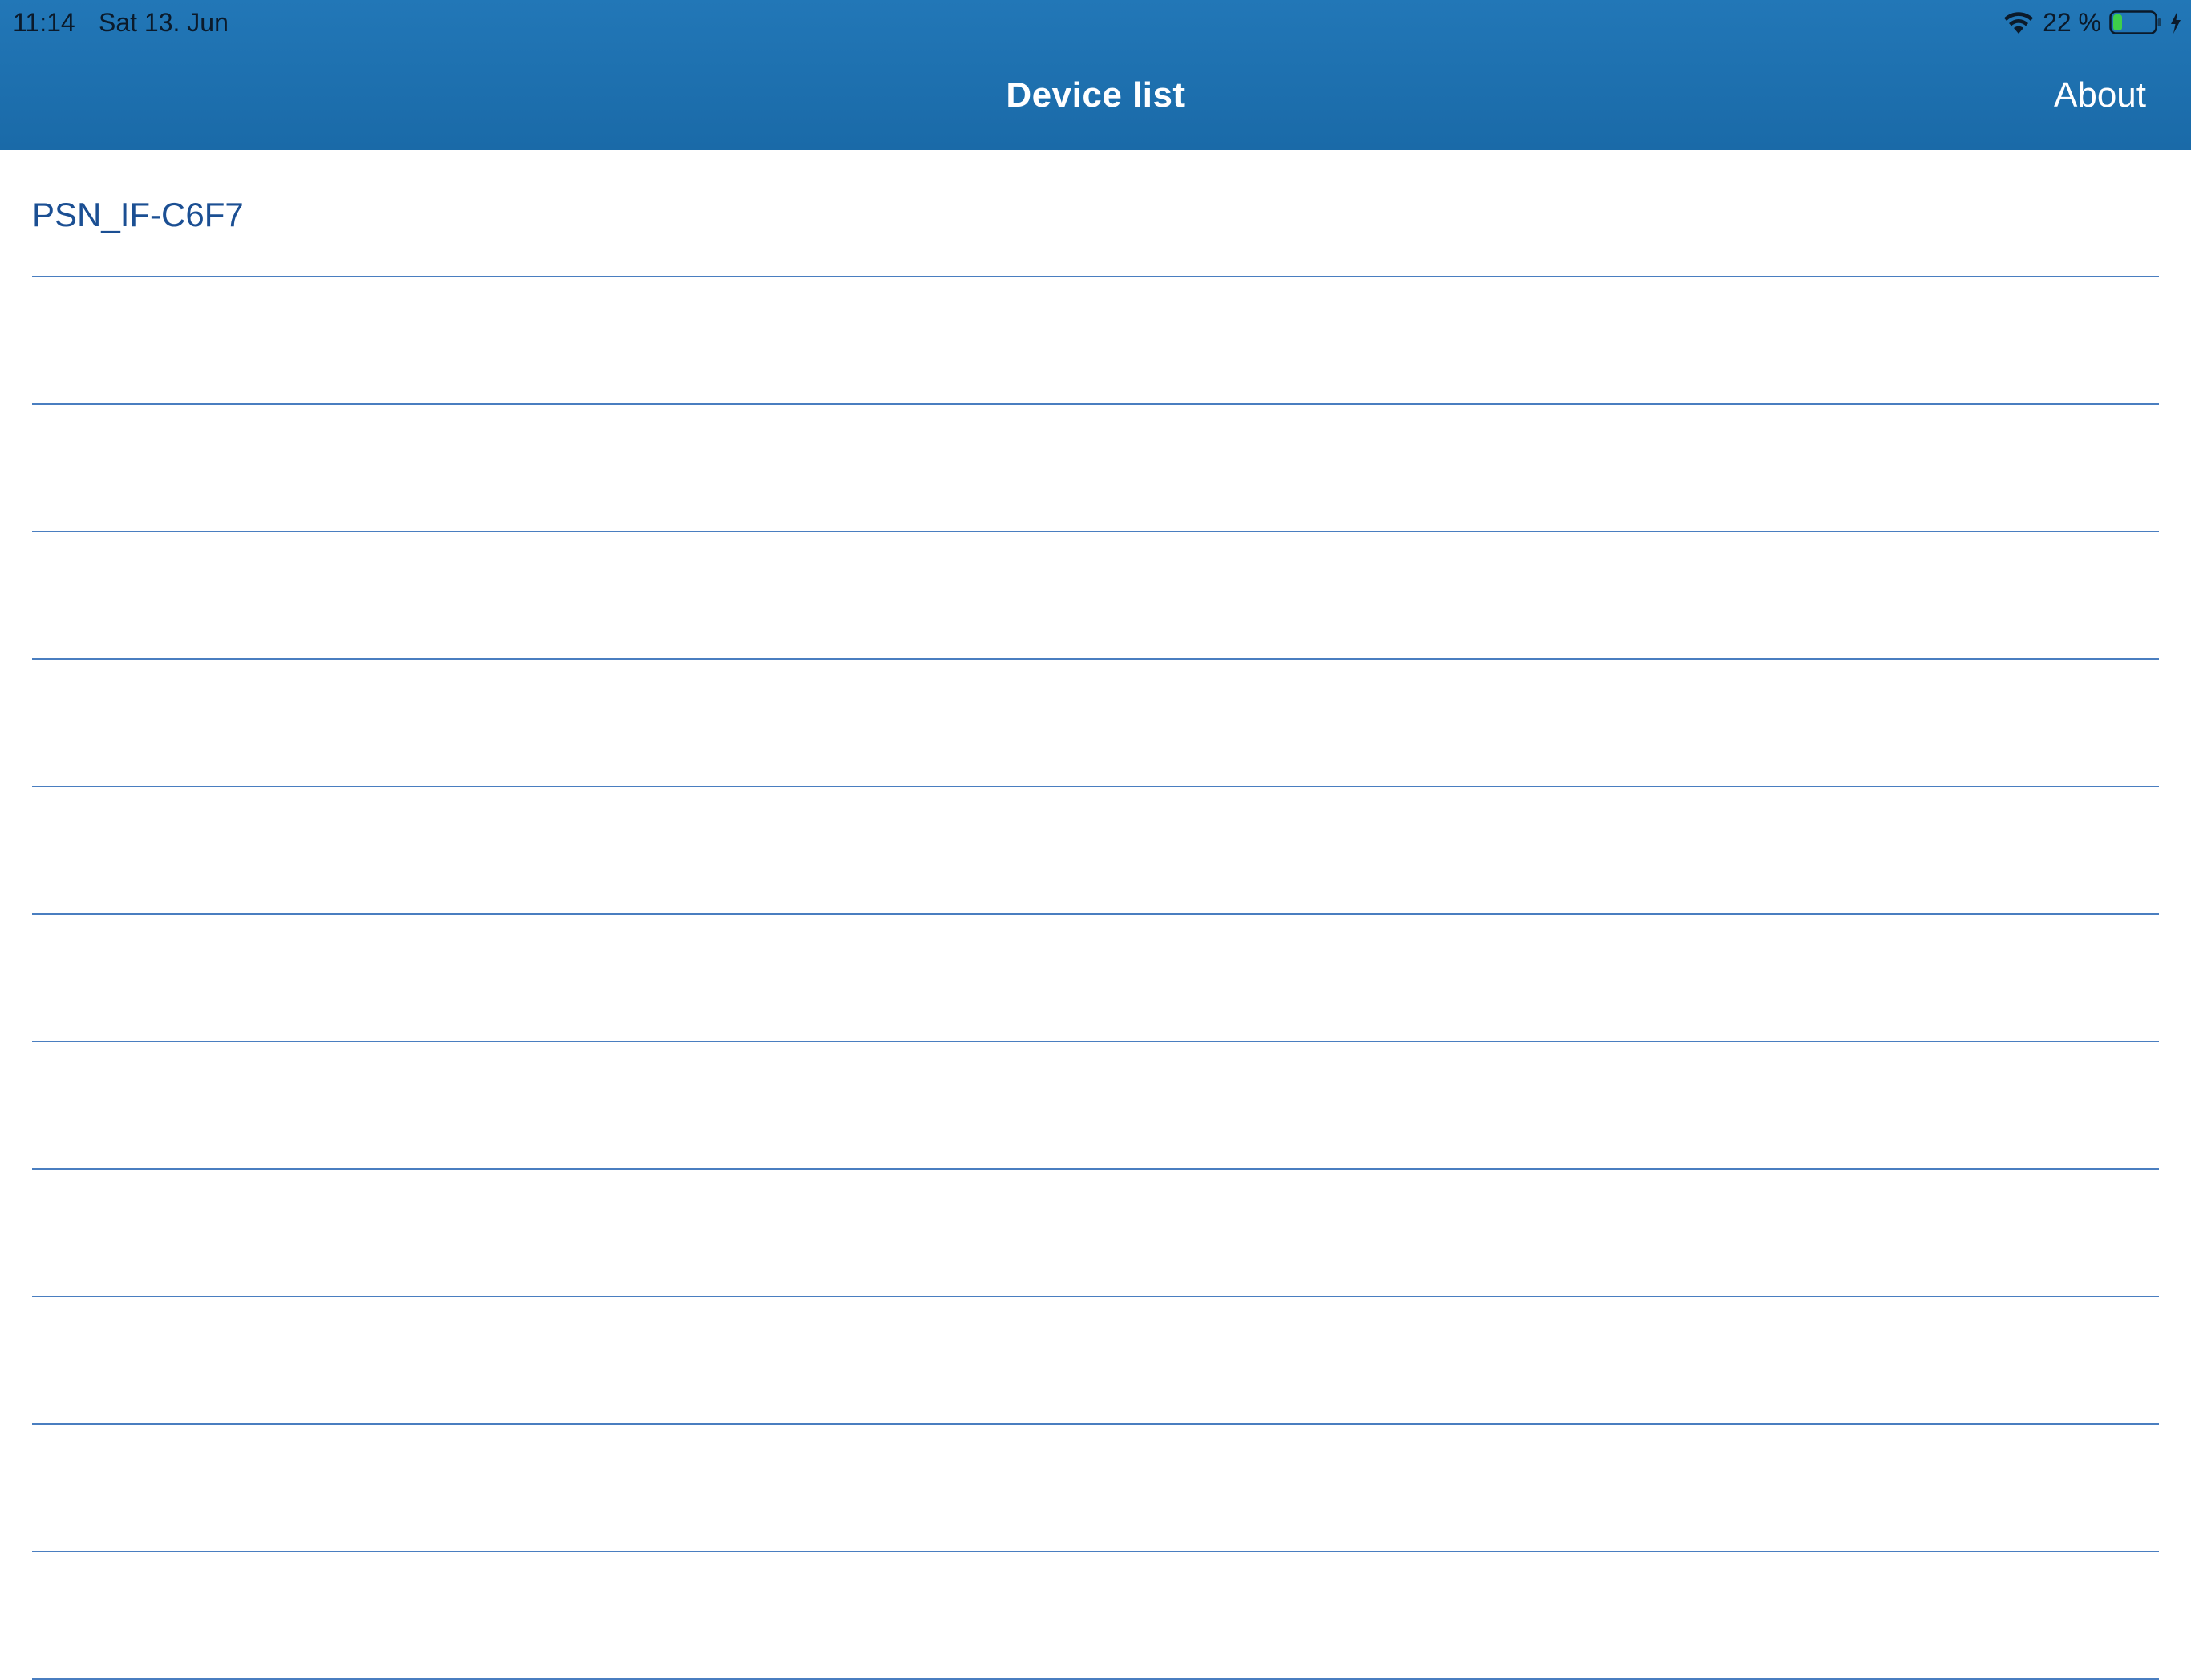 The width and height of the screenshot is (2191, 1680). I want to click on status-bar: 11:14 Sat 13. Jun 22 %, so click(1095, 22).